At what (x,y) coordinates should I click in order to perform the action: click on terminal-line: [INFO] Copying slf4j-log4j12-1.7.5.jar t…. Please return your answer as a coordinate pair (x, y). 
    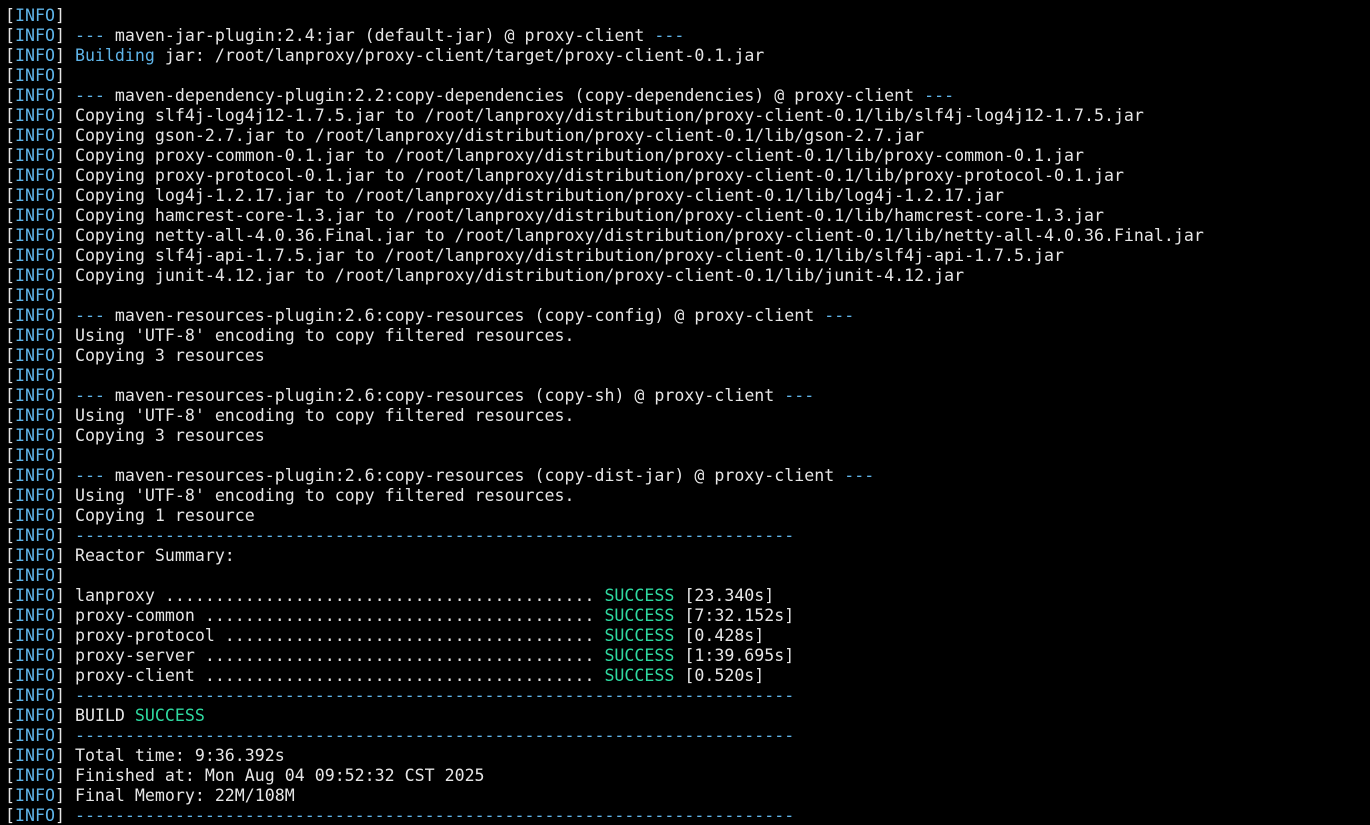
    Looking at the image, I should click on (685, 116).